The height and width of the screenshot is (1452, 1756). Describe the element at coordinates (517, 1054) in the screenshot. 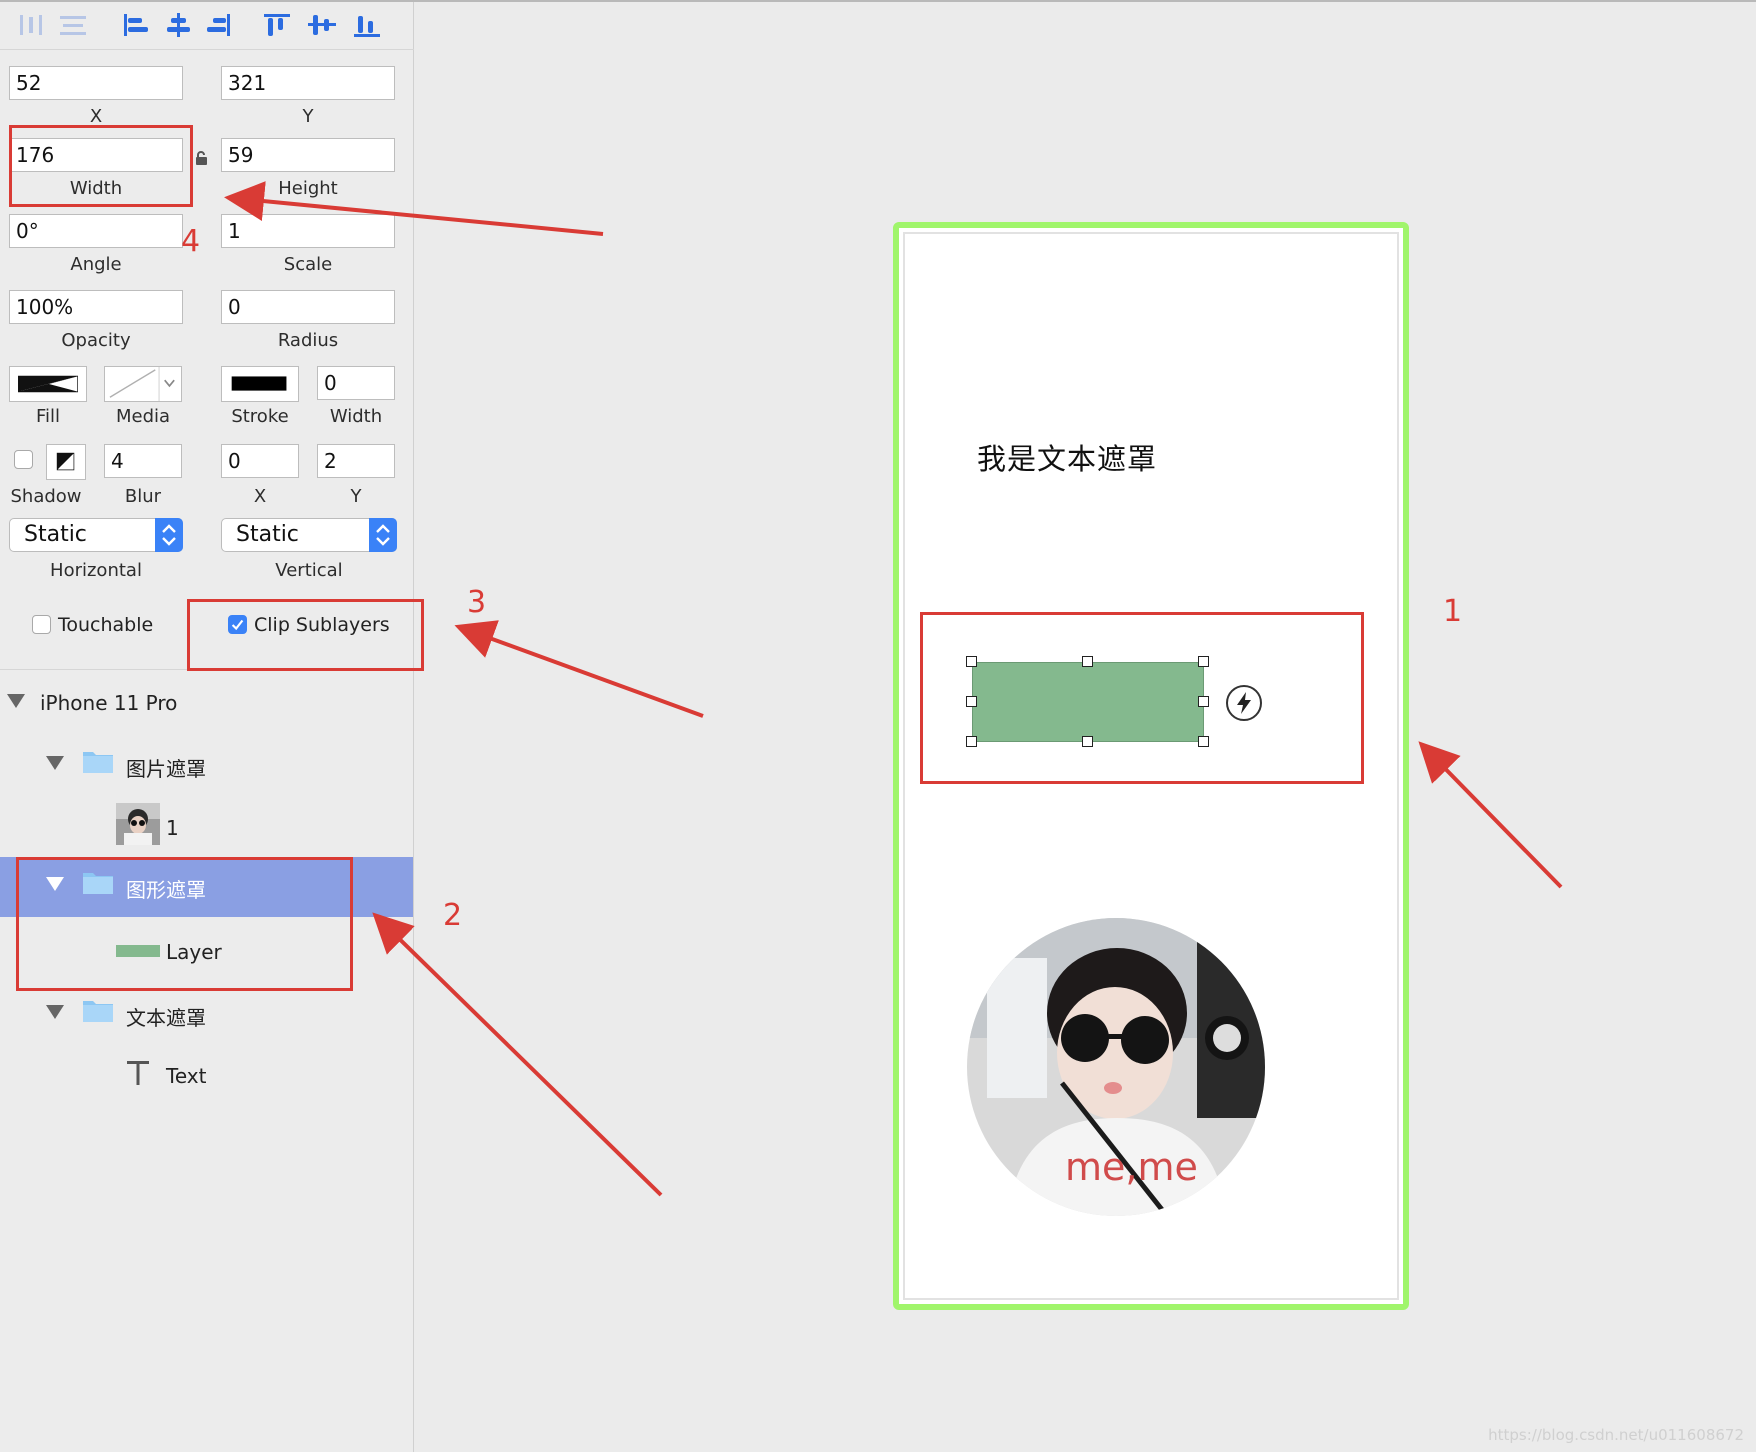

I see `arrow-to-layer` at that location.